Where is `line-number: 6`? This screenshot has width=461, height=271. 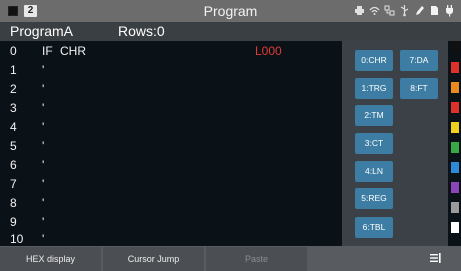 line-number: 6 is located at coordinates (13, 165).